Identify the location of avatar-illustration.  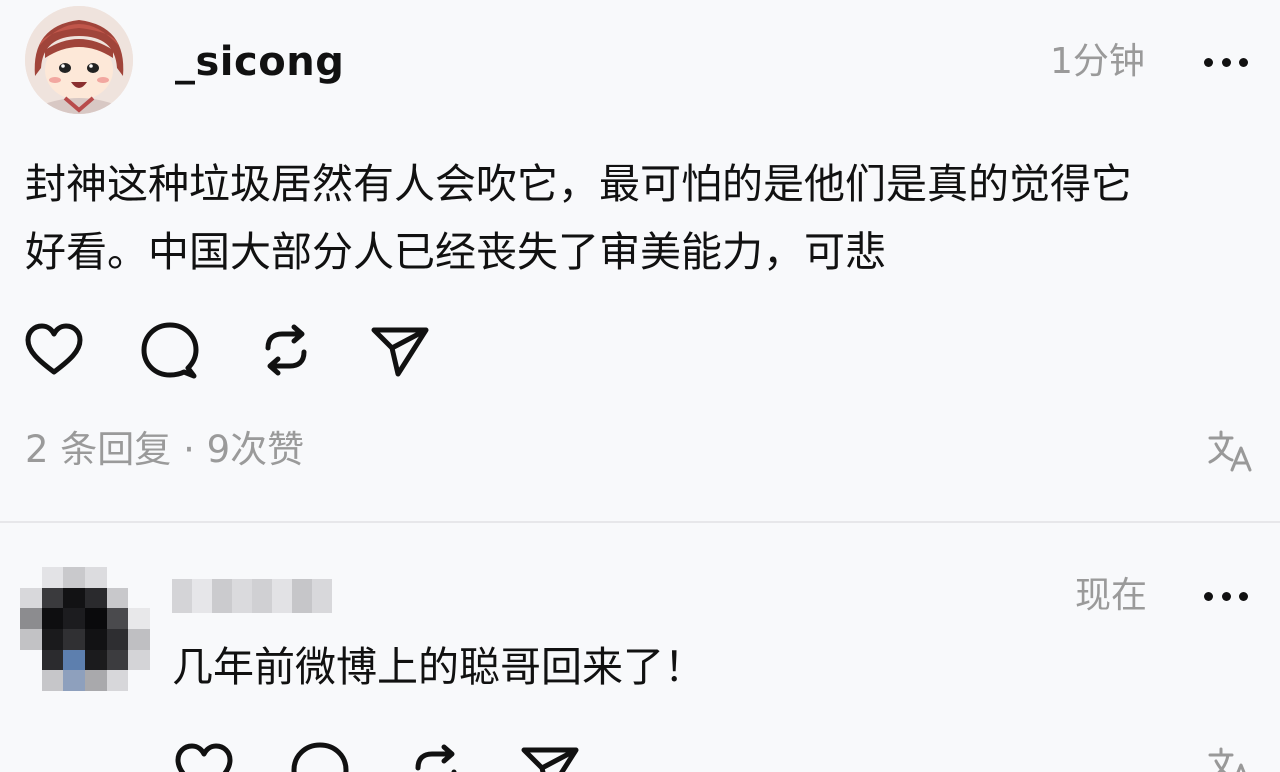
(79, 60).